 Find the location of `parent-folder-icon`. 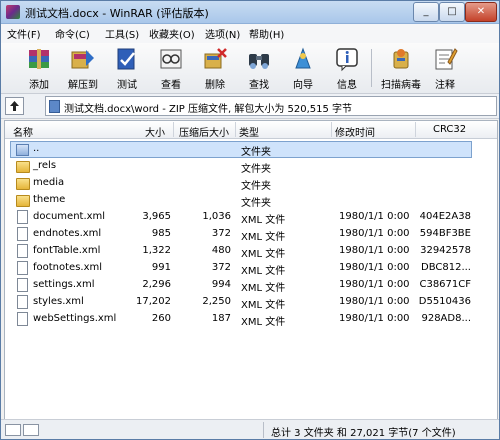

parent-folder-icon is located at coordinates (22, 150).